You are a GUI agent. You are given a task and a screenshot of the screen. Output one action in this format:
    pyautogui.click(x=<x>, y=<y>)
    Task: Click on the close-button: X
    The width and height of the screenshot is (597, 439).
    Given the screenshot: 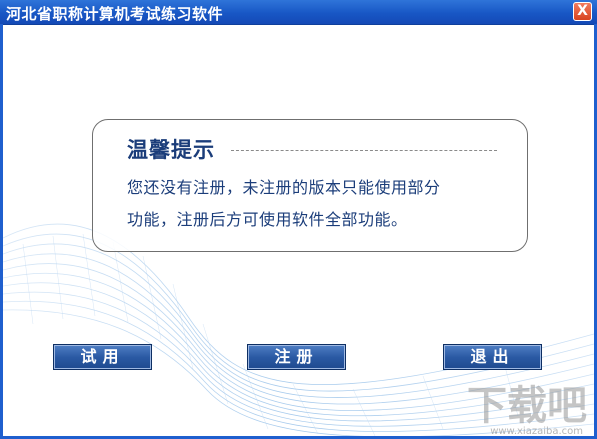 What is the action you would take?
    pyautogui.click(x=582, y=11)
    